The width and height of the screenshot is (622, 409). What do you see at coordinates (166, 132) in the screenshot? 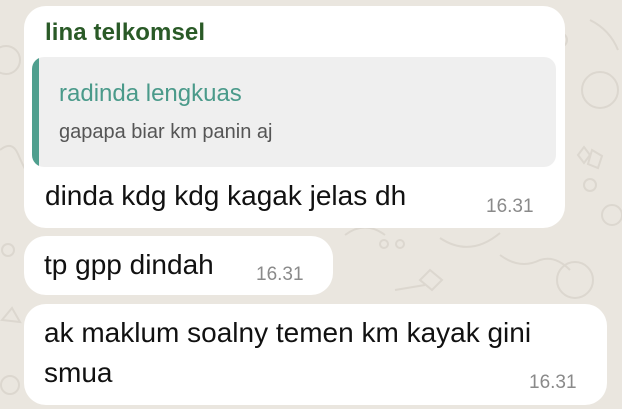
I see `quoted-text: gapapa biar km panin aj` at bounding box center [166, 132].